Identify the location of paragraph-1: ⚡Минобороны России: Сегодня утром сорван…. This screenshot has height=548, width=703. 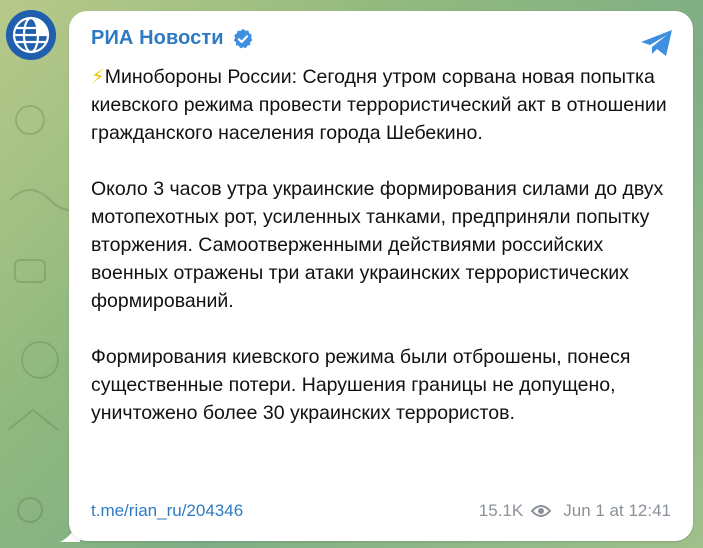
(386, 105).